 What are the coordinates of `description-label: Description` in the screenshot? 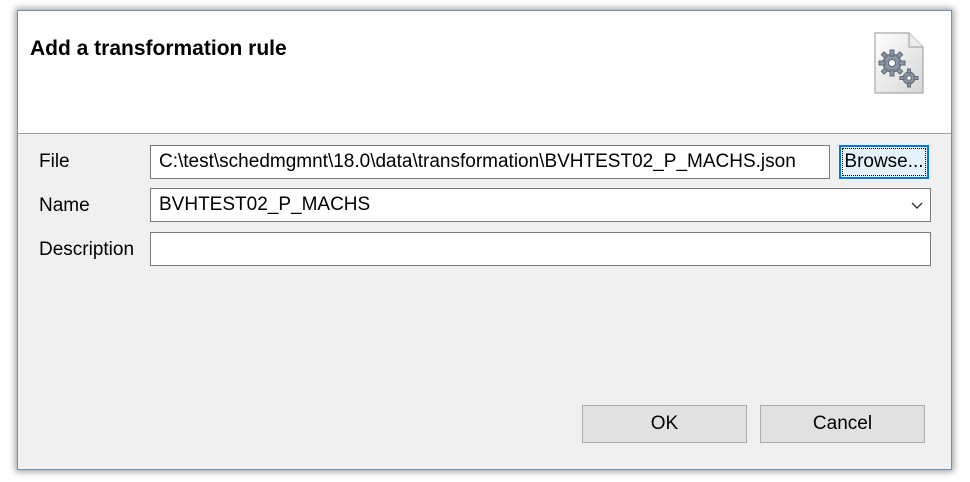 It's located at (87, 249).